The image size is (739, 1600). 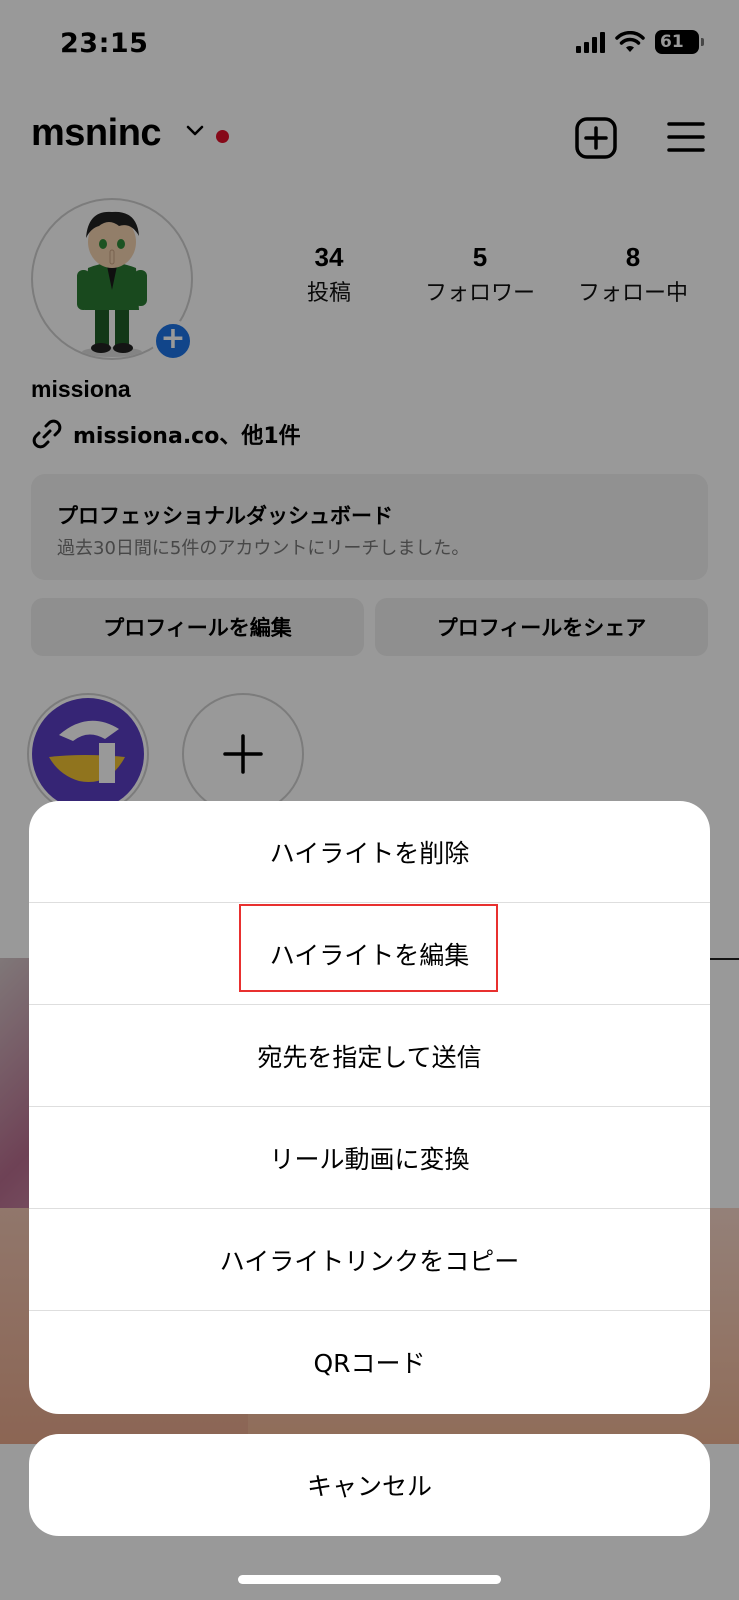 What do you see at coordinates (369, 1260) in the screenshot?
I see `copy-highlight-link-option: ハイライトリンクをコピー` at bounding box center [369, 1260].